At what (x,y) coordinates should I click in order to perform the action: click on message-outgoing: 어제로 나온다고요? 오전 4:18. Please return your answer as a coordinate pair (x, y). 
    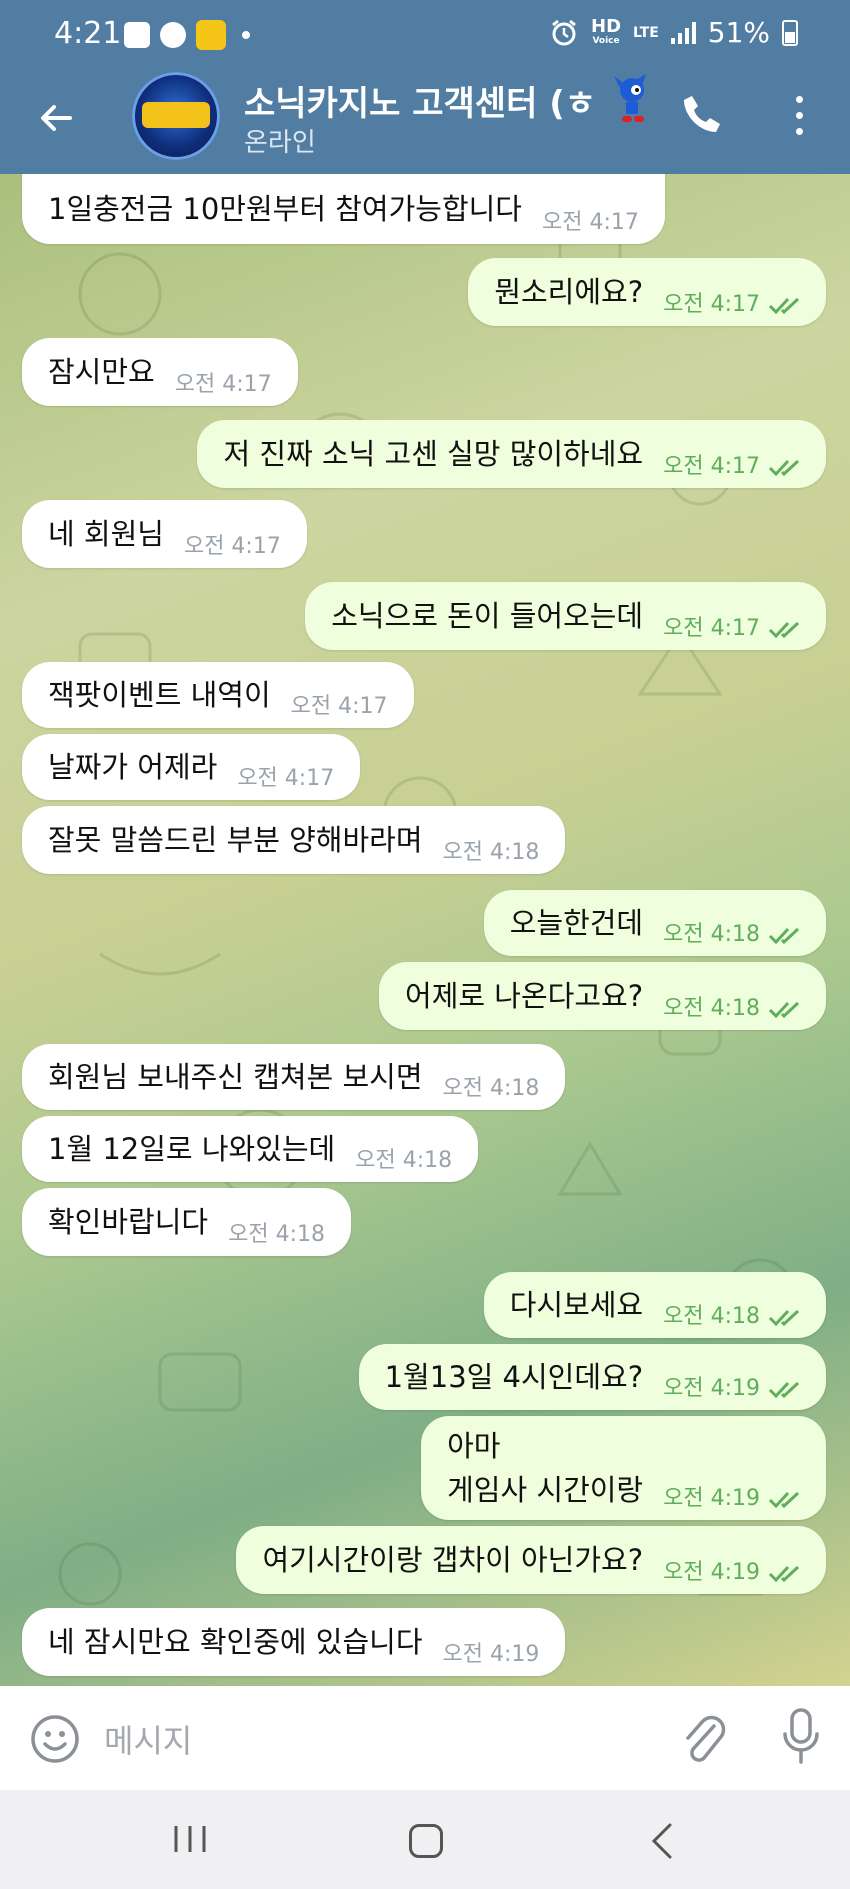
    Looking at the image, I should click on (602, 996).